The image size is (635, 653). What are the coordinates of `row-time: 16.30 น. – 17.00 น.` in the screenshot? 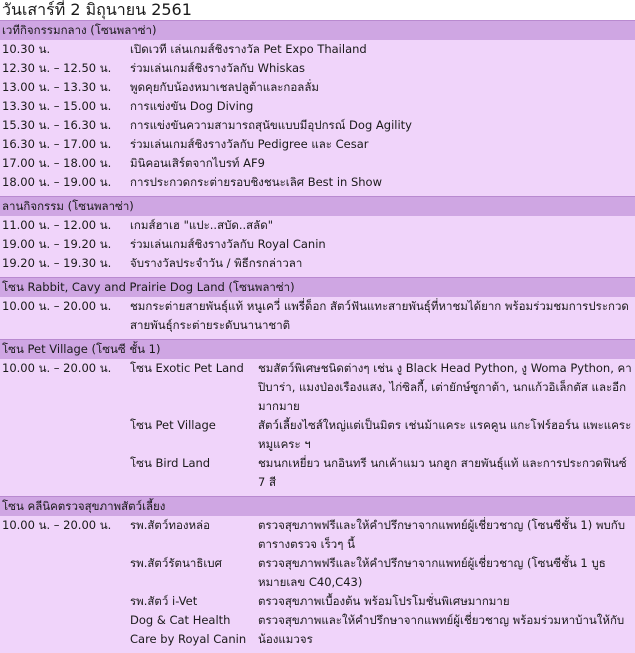 It's located at (64, 144).